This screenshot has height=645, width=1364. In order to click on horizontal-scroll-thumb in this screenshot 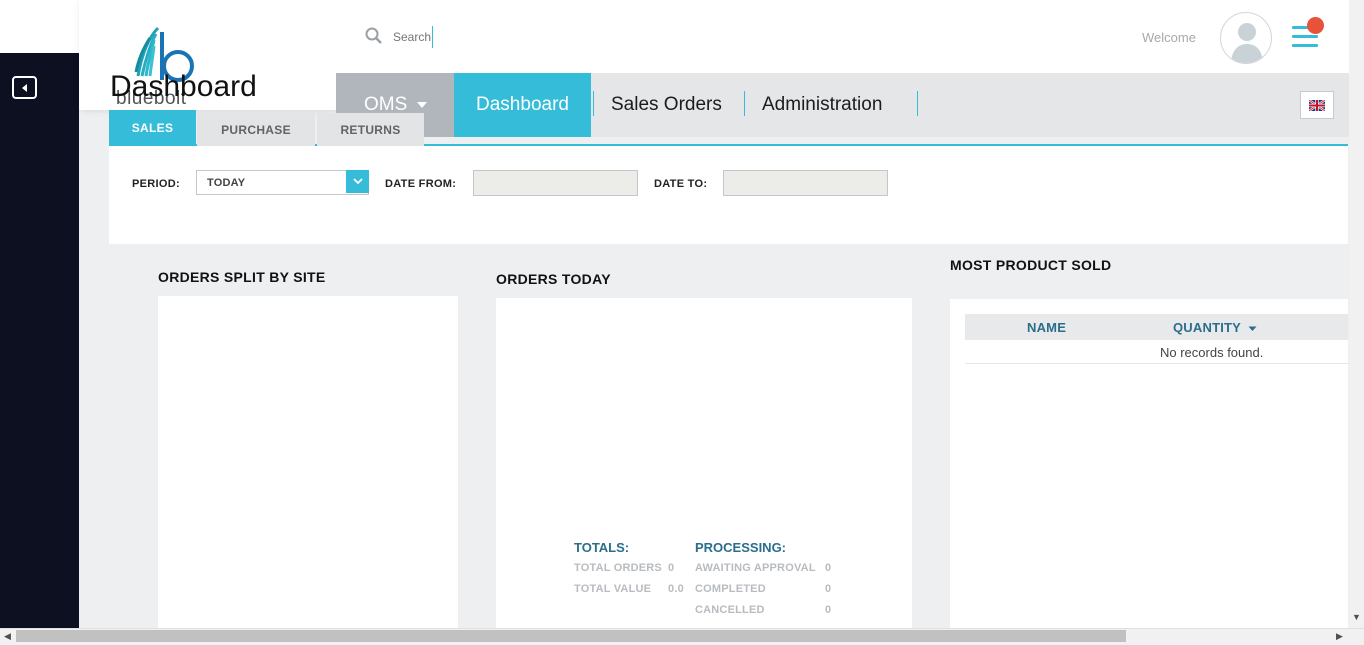, I will do `click(571, 636)`.